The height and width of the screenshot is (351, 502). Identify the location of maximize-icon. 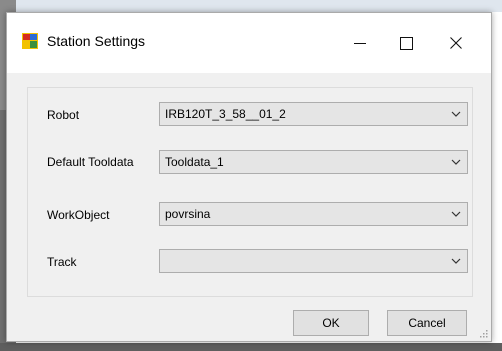
(406, 43).